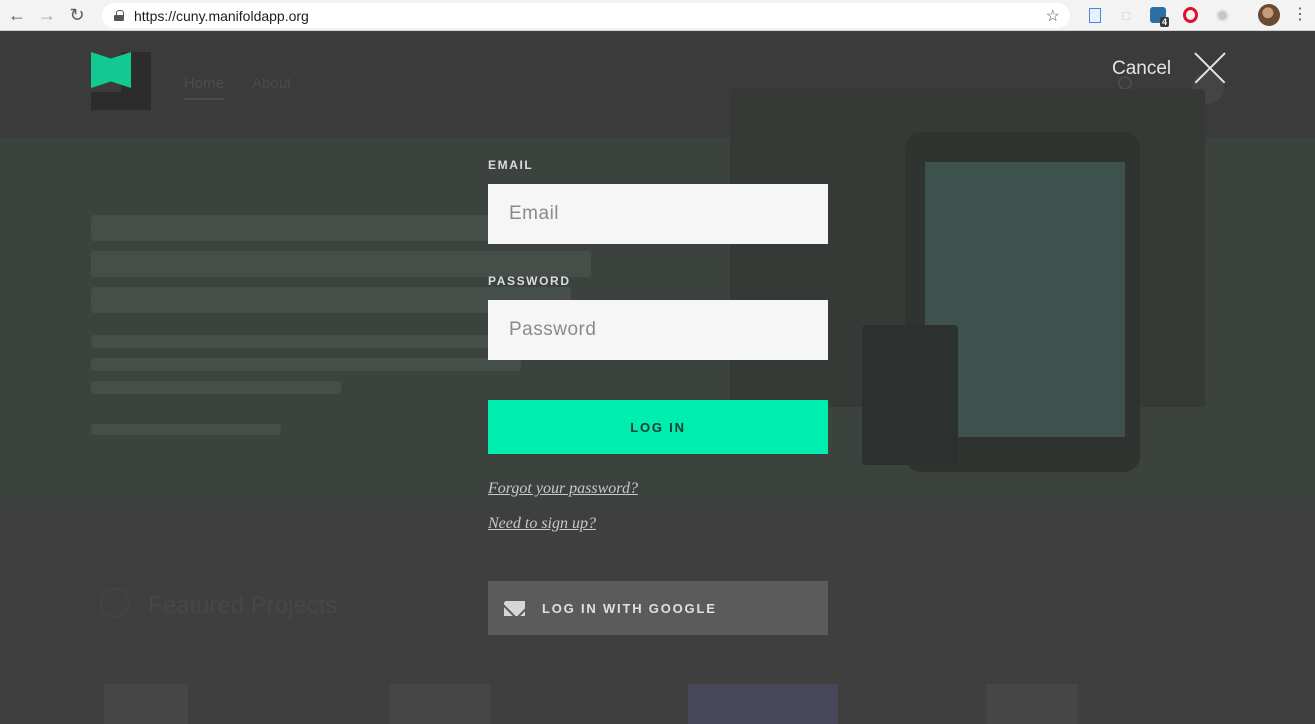 This screenshot has height=724, width=1315. Describe the element at coordinates (1164, 22) in the screenshot. I see `trello-badge: 4` at that location.